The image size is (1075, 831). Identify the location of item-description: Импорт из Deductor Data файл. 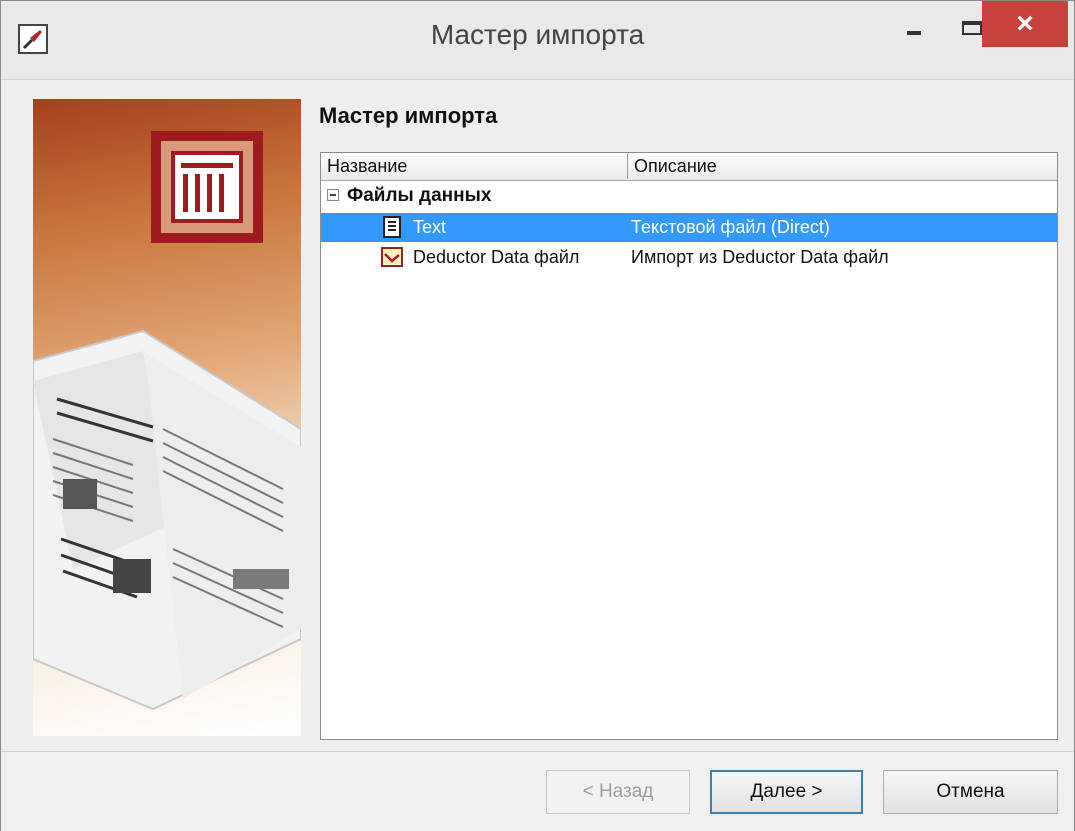
(760, 257).